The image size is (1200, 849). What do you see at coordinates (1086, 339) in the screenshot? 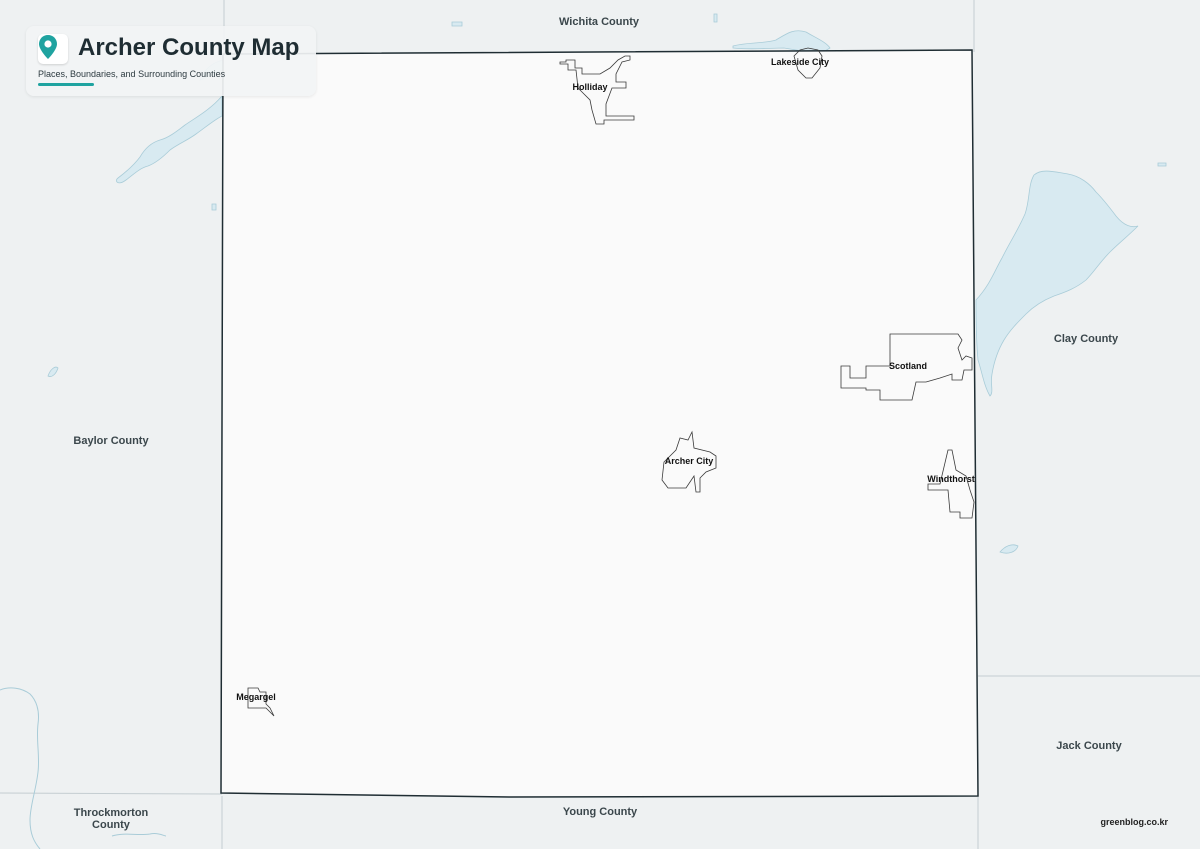
I see `county-label-clay: Clay County` at bounding box center [1086, 339].